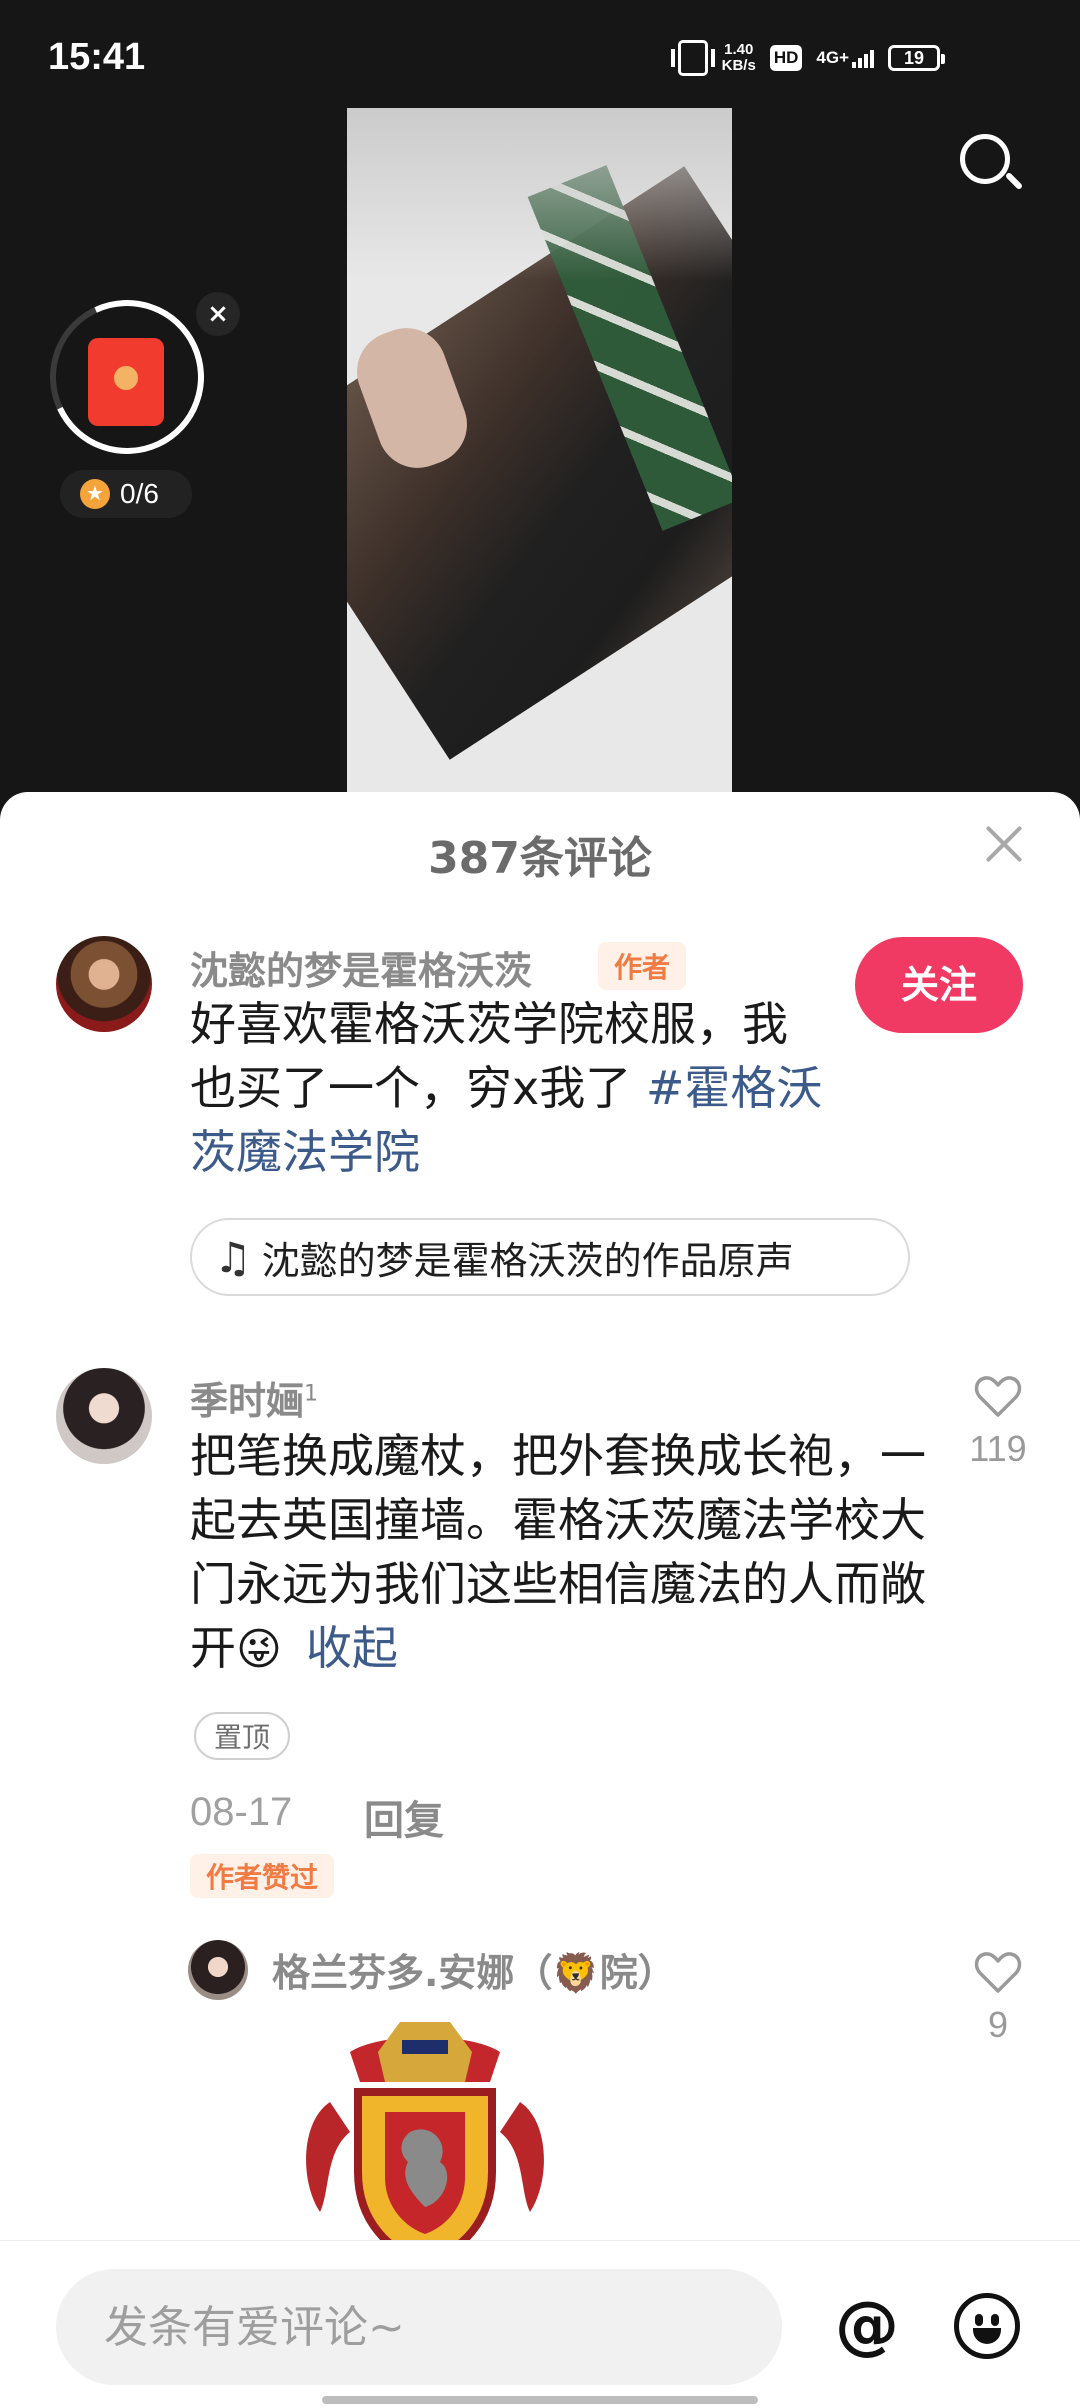 The width and height of the screenshot is (1080, 2408). I want to click on reply-username: 格兰芬多.安娜（🦁院）, so click(474, 1969).